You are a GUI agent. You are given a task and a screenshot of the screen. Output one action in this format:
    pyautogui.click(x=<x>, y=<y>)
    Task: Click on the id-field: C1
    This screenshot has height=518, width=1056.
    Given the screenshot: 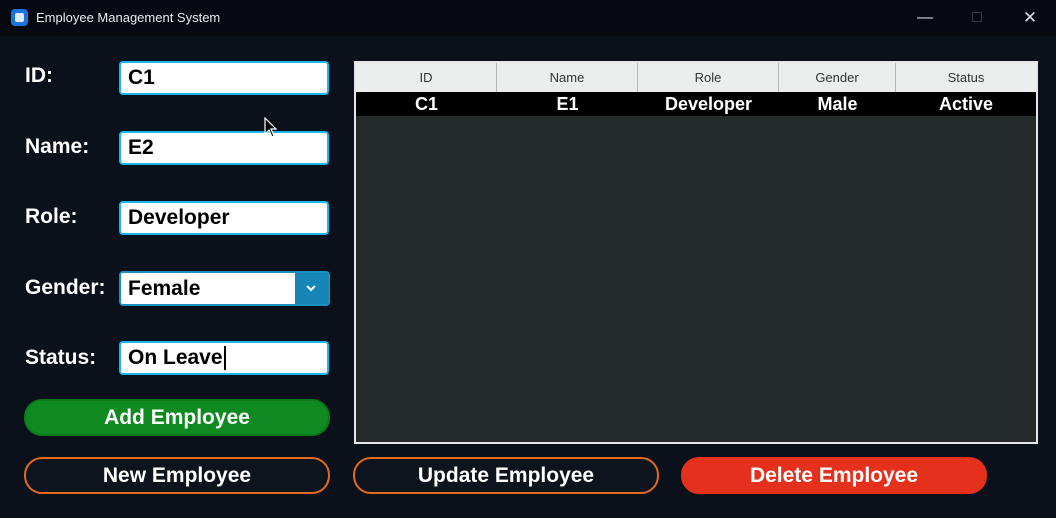 What is the action you would take?
    pyautogui.click(x=224, y=78)
    